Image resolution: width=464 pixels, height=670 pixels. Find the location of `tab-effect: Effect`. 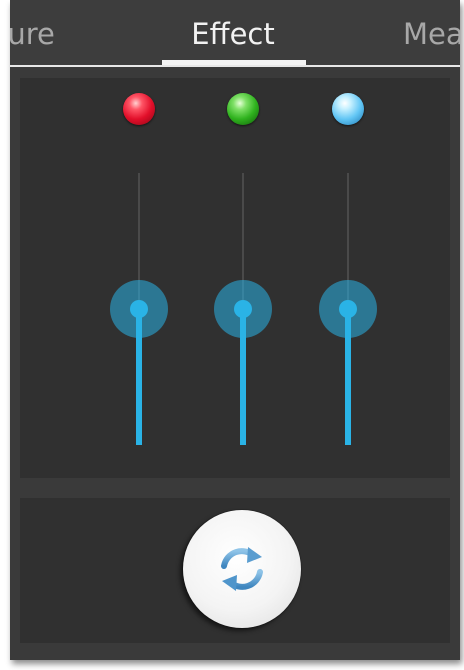

tab-effect: Effect is located at coordinates (233, 34).